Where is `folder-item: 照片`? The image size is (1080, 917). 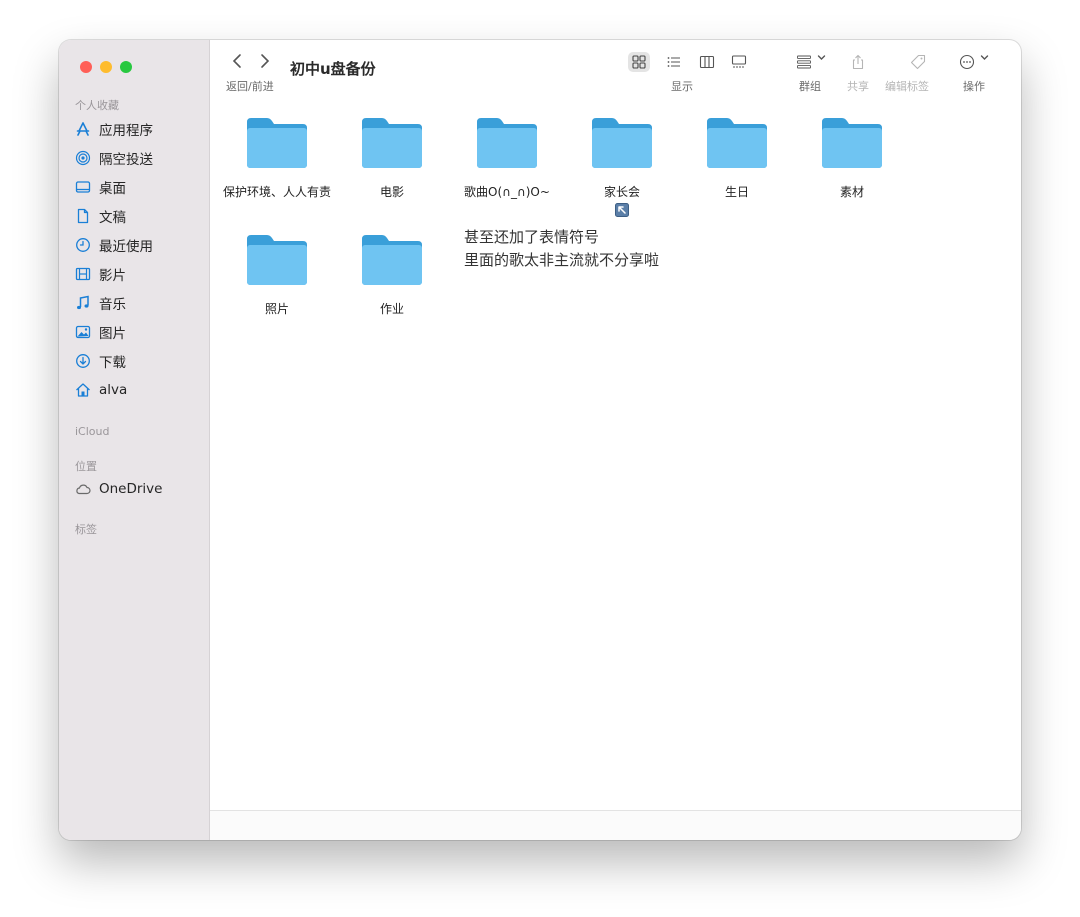 folder-item: 照片 is located at coordinates (277, 275).